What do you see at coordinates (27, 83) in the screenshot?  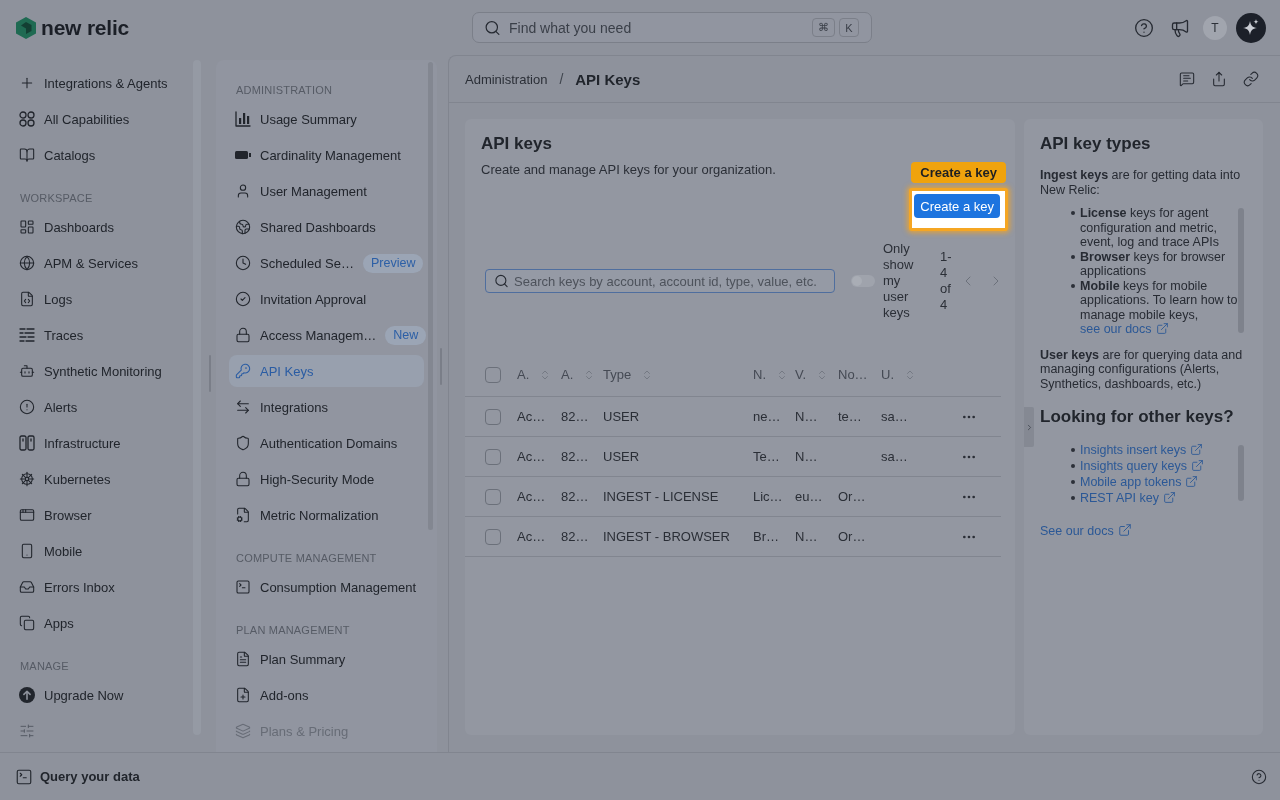 I see `plus-icon` at bounding box center [27, 83].